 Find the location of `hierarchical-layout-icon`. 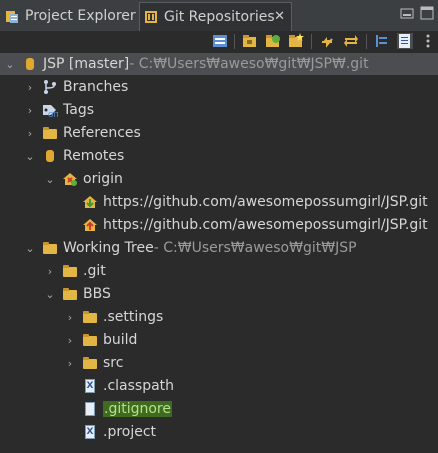

hierarchical-layout-icon is located at coordinates (382, 41).